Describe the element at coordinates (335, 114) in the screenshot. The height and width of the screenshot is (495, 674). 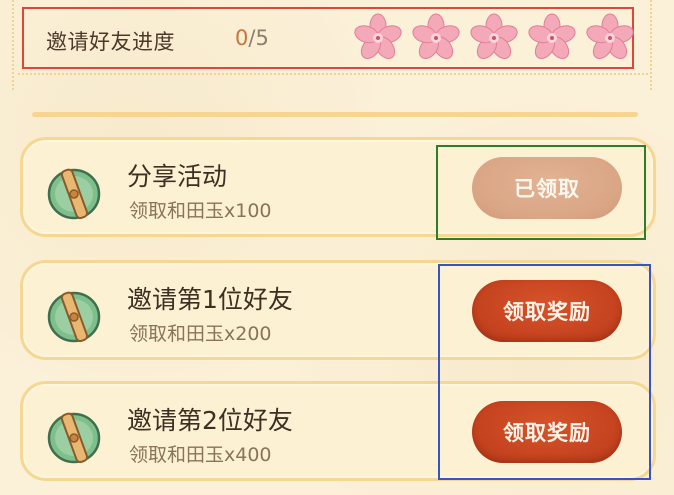
I see `decor-bar` at that location.